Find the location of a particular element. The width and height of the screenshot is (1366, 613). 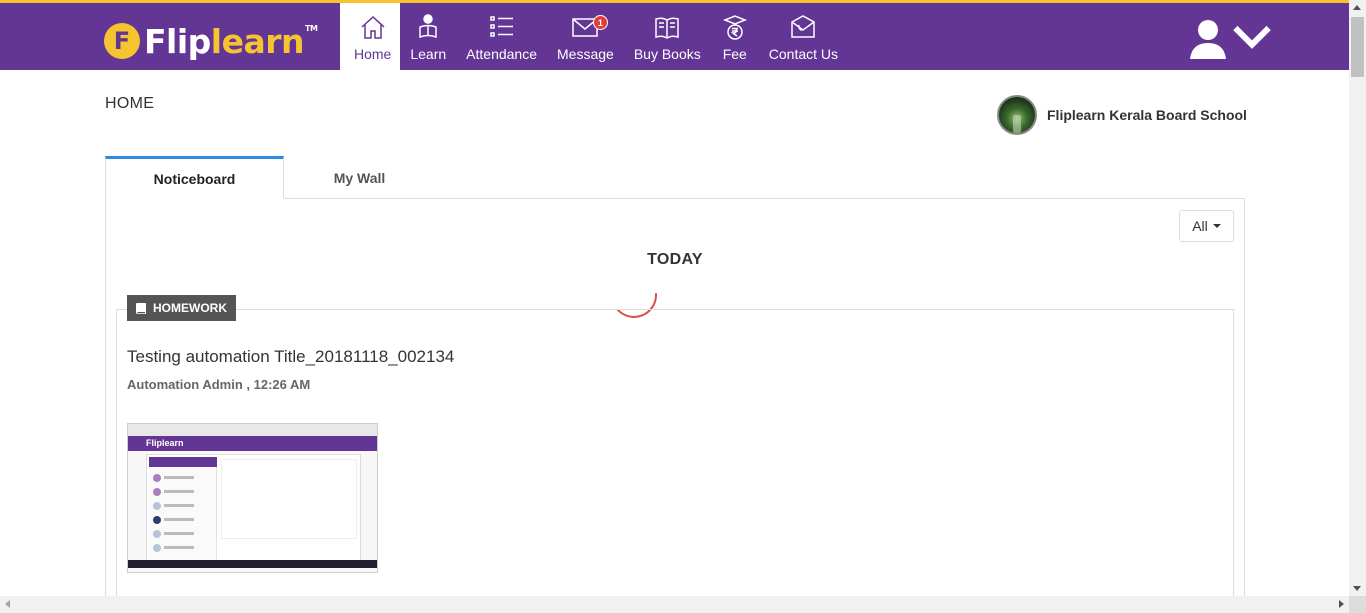

scroll-right-icon is located at coordinates (1341, 604).